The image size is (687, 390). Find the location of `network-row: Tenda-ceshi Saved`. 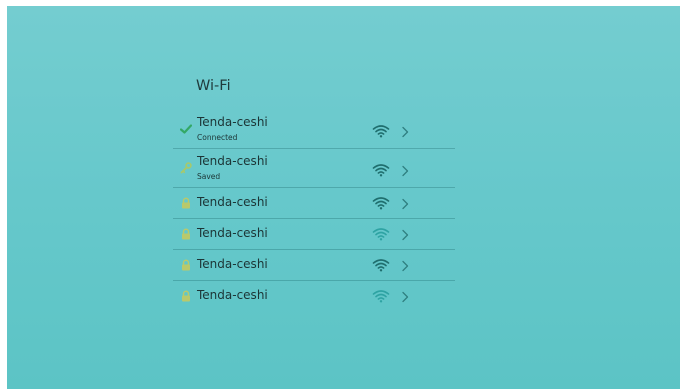

network-row: Tenda-ceshi Saved is located at coordinates (314, 168).